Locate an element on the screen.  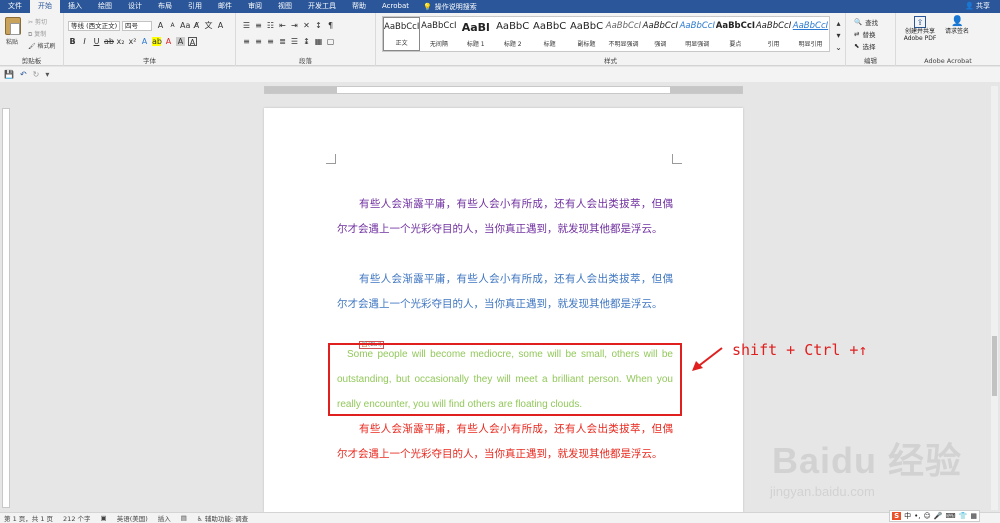
find-button: 🔍 查找 is located at coordinates (866, 22).